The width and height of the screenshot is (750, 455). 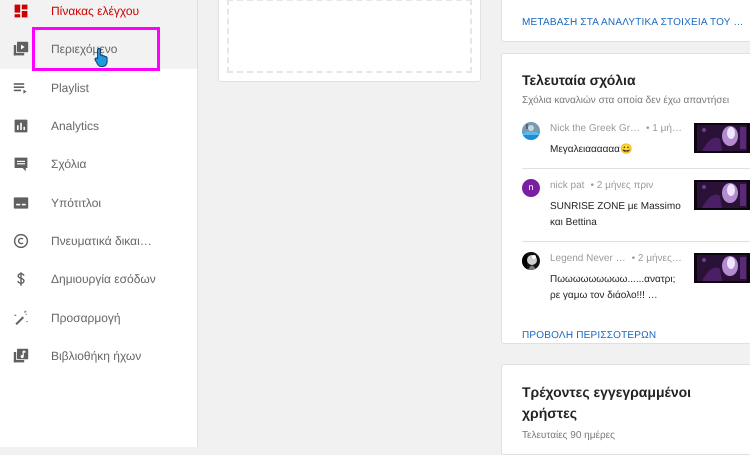 What do you see at coordinates (607, 403) in the screenshot?
I see `card-title: Τρέχοντες εγγεγραμμένοι χρήστες` at bounding box center [607, 403].